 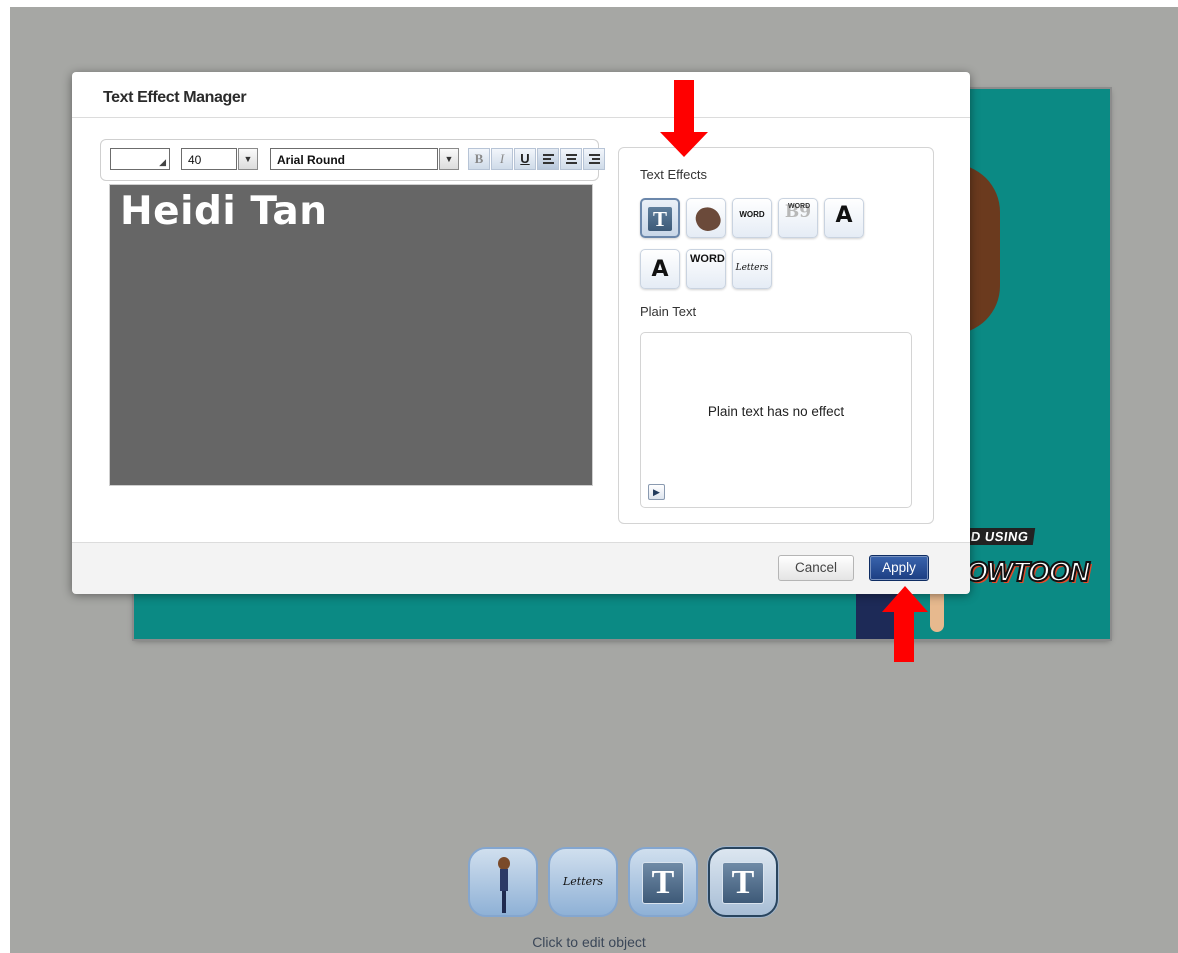 What do you see at coordinates (175, 97) in the screenshot?
I see `dialog-title: Text Effect Manager` at bounding box center [175, 97].